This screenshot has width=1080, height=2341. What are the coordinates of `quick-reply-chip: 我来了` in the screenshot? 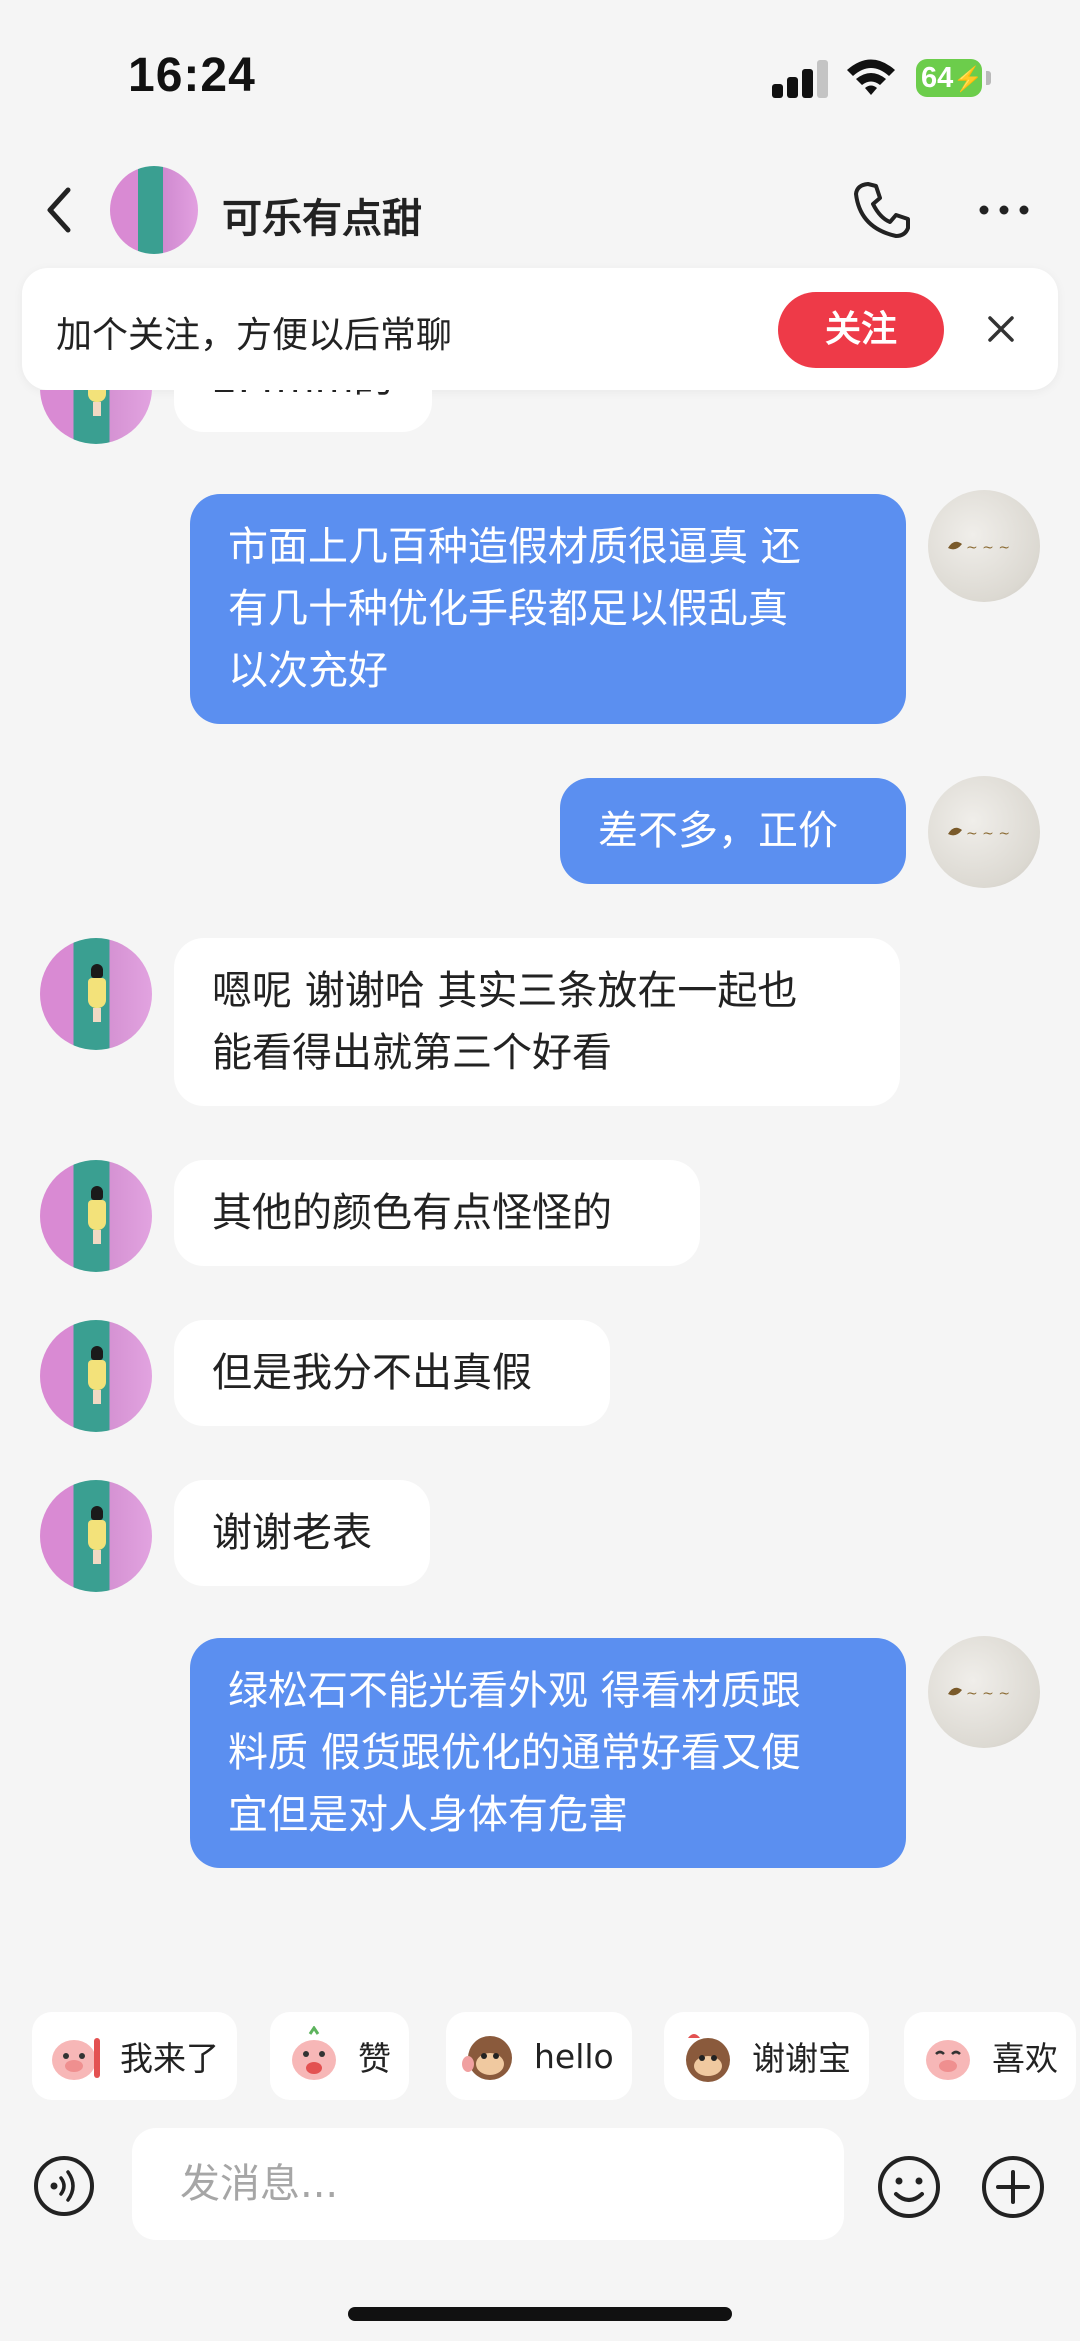 It's located at (134, 2056).